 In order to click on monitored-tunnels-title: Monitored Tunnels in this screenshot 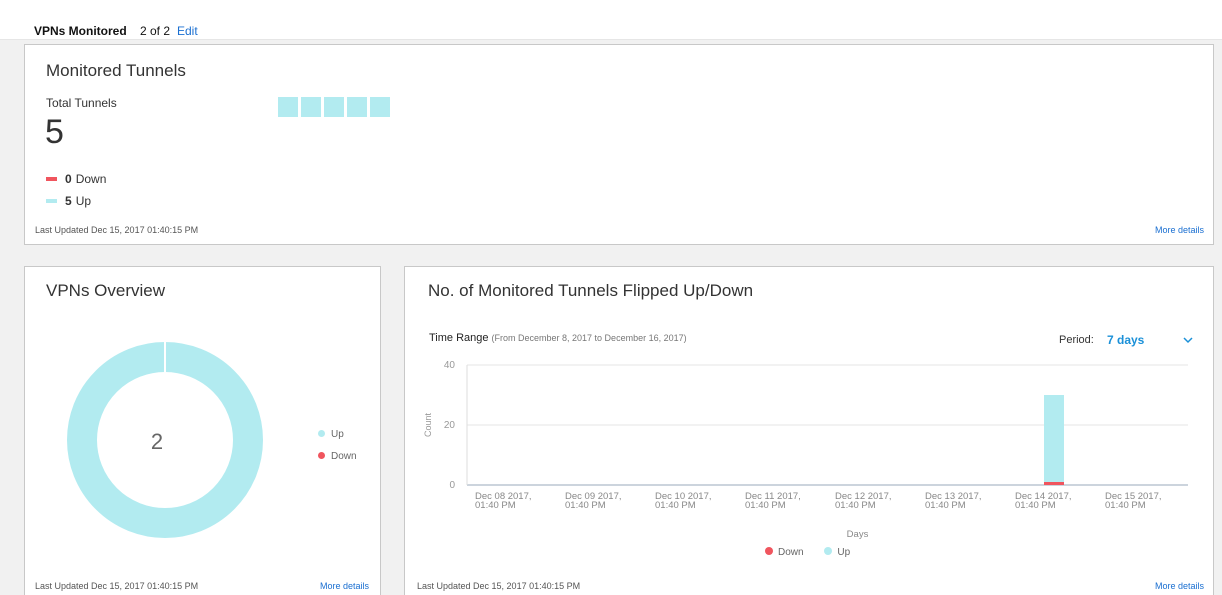, I will do `click(116, 70)`.